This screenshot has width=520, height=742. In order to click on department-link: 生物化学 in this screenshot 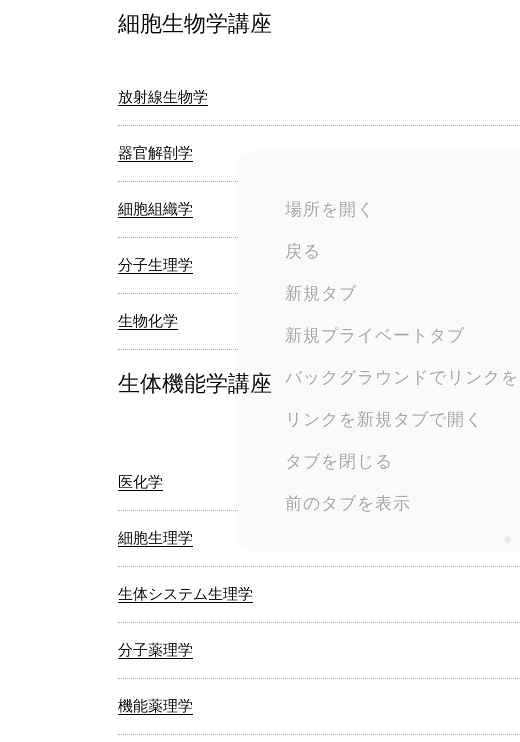, I will do `click(148, 321)`.